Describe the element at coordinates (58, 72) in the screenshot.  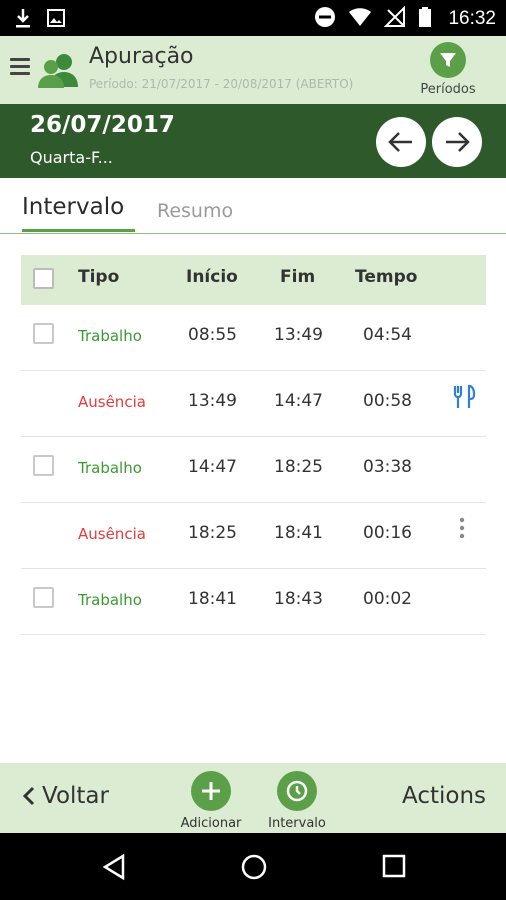
I see `users-logo-icon` at that location.